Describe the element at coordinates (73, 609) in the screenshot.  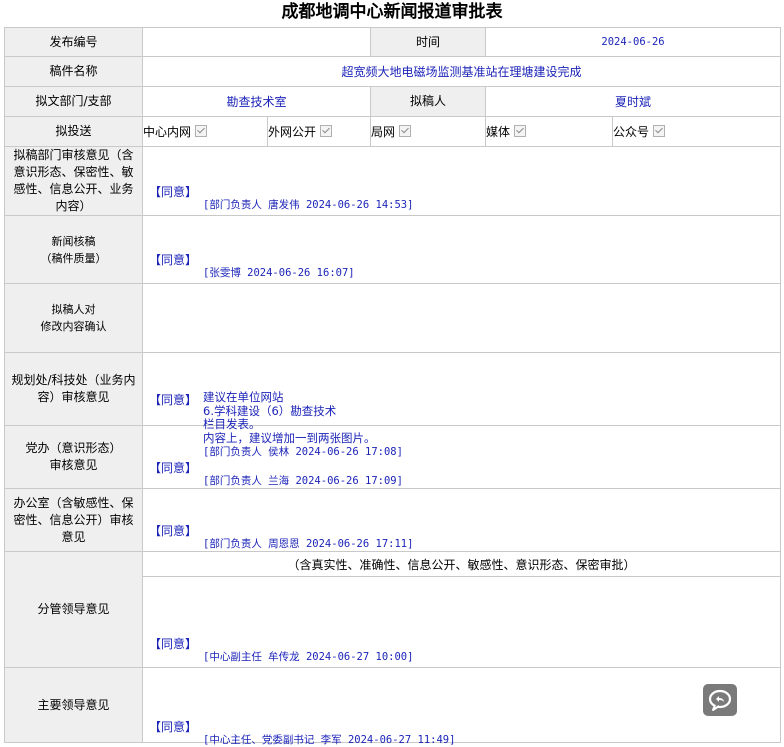
I see `deputy-leader-opinion-label: 分管领导意见` at that location.